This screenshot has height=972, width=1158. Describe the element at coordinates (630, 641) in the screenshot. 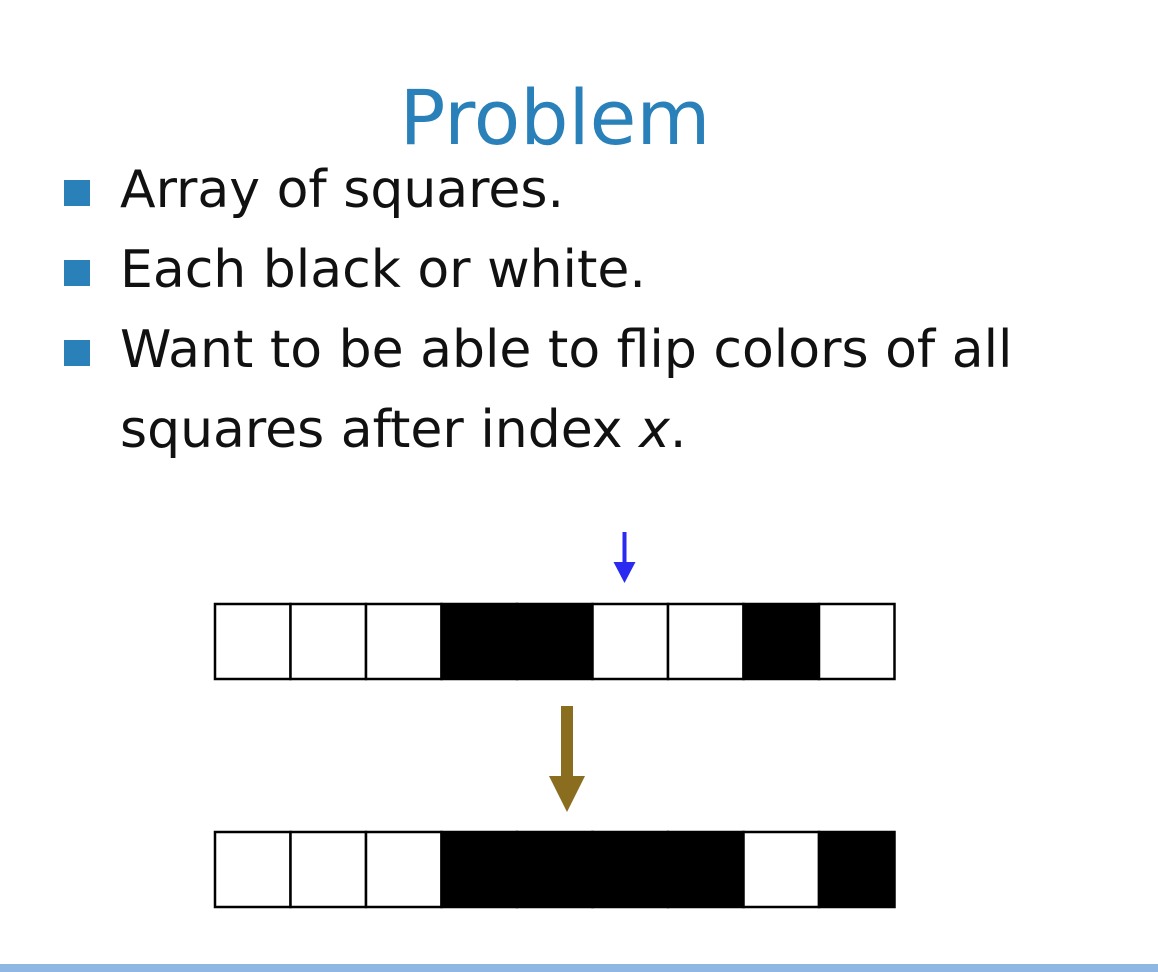

I see `before-cell-6-white` at that location.